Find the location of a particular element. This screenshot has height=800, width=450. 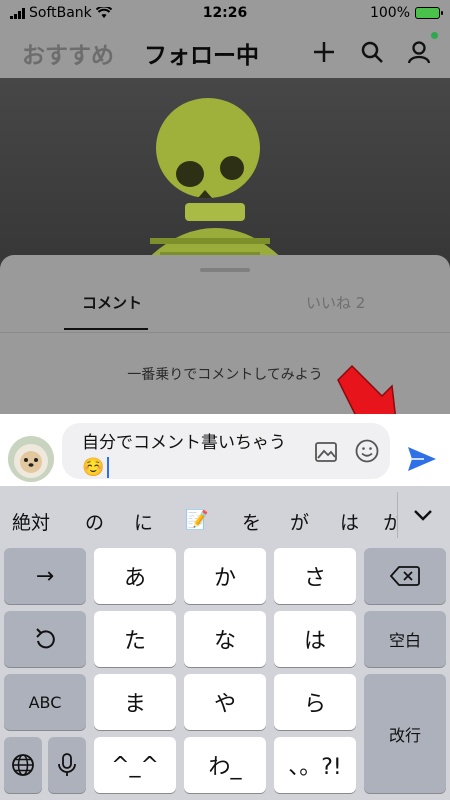

candidate-item: の is located at coordinates (94, 521).